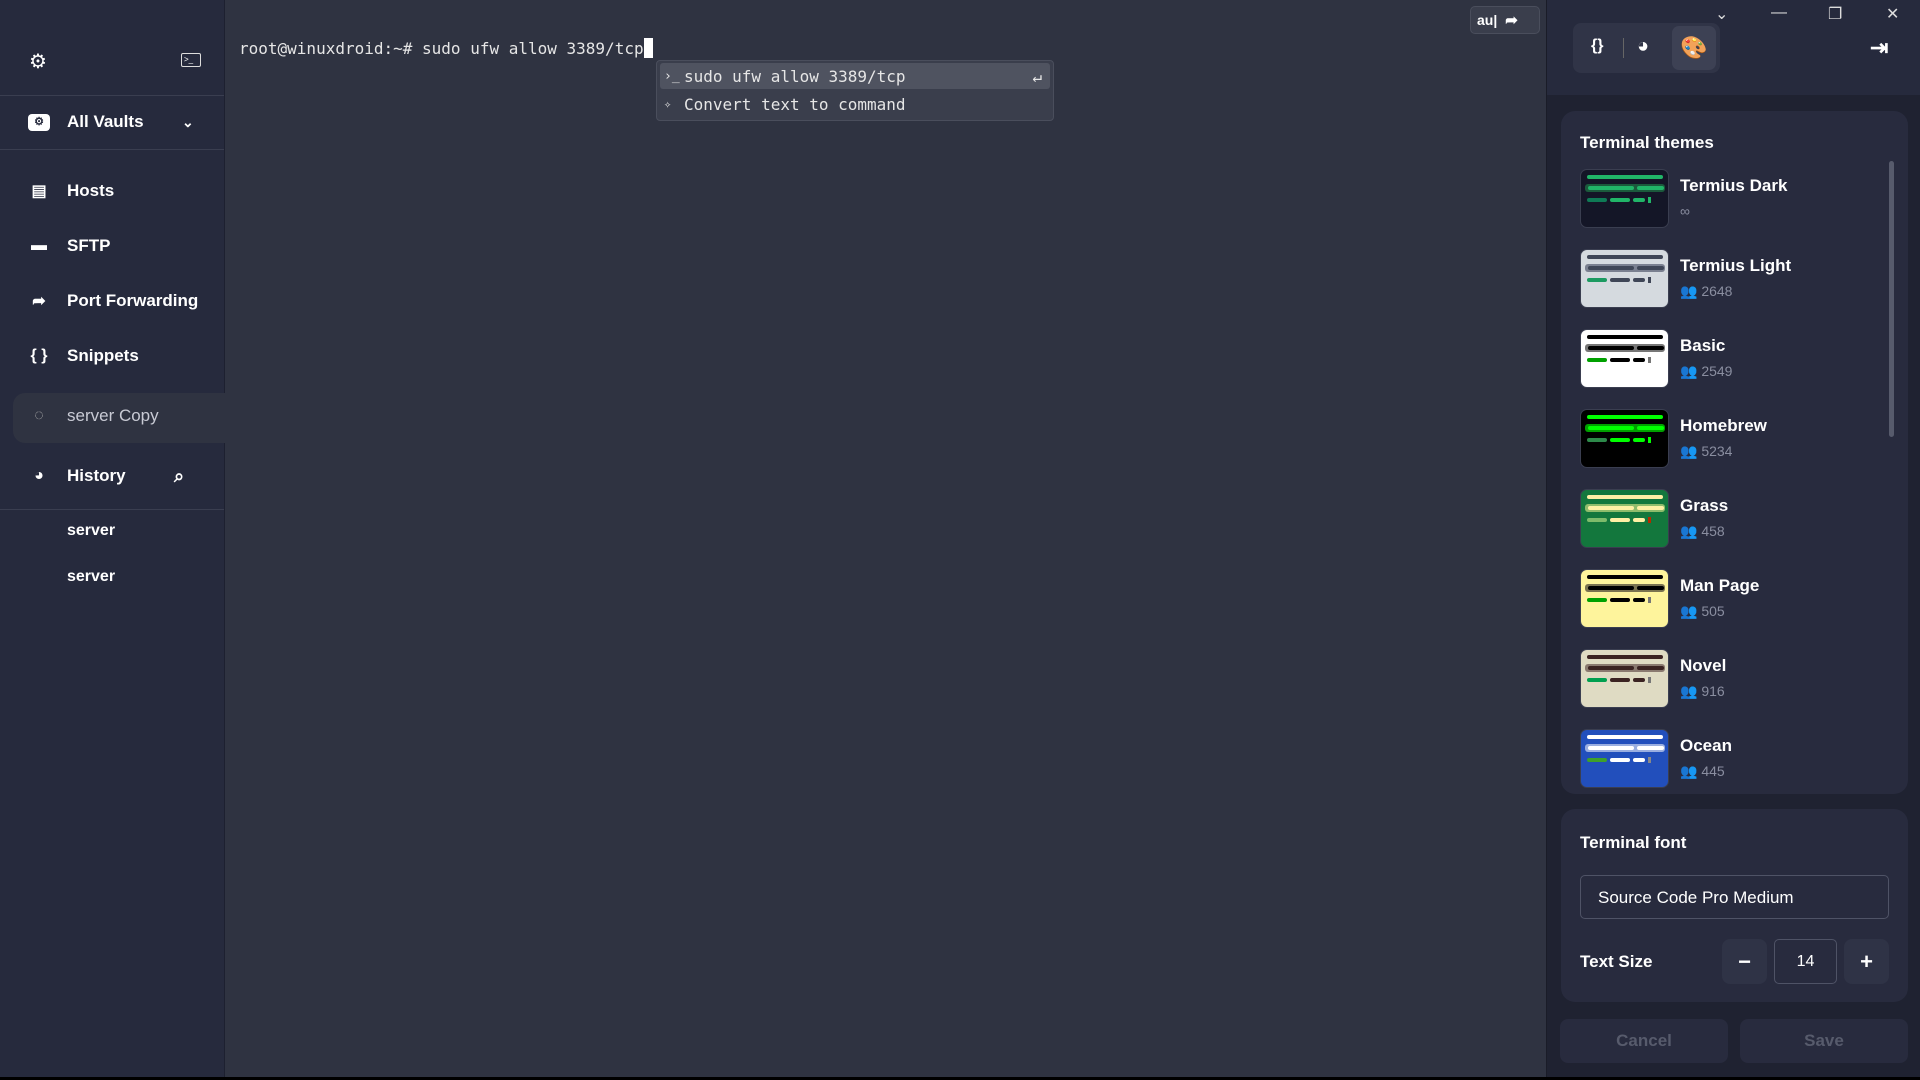 The height and width of the screenshot is (1080, 1920). I want to click on hosts-icon: ▤, so click(39, 191).